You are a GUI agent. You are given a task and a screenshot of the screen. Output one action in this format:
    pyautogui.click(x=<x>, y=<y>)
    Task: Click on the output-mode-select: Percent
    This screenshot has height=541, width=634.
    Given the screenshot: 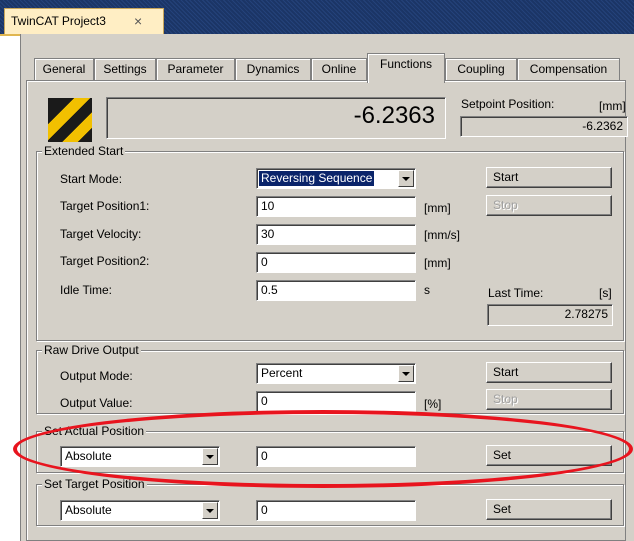 What is the action you would take?
    pyautogui.click(x=336, y=373)
    